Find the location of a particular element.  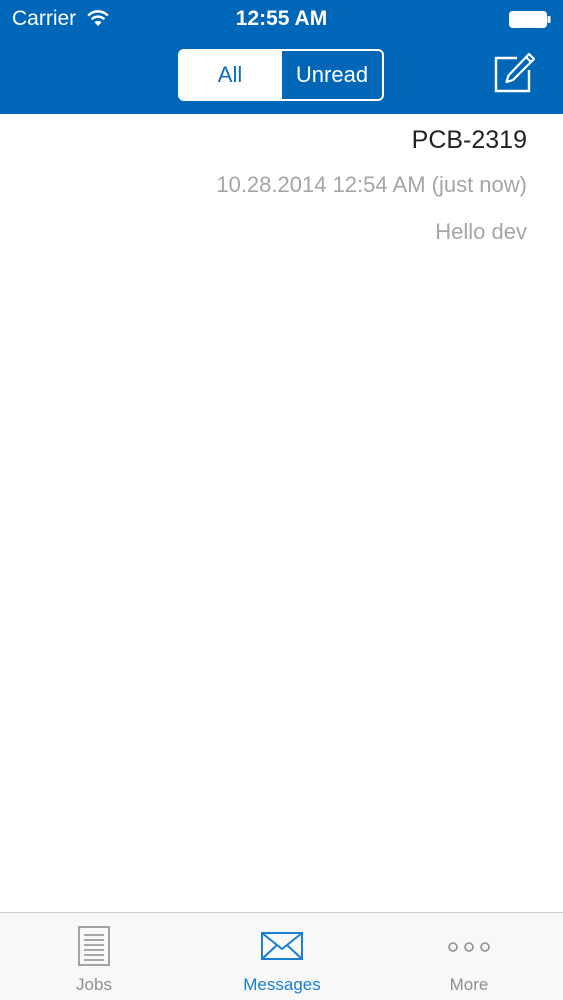

message-body: Hello dev is located at coordinates (481, 231).